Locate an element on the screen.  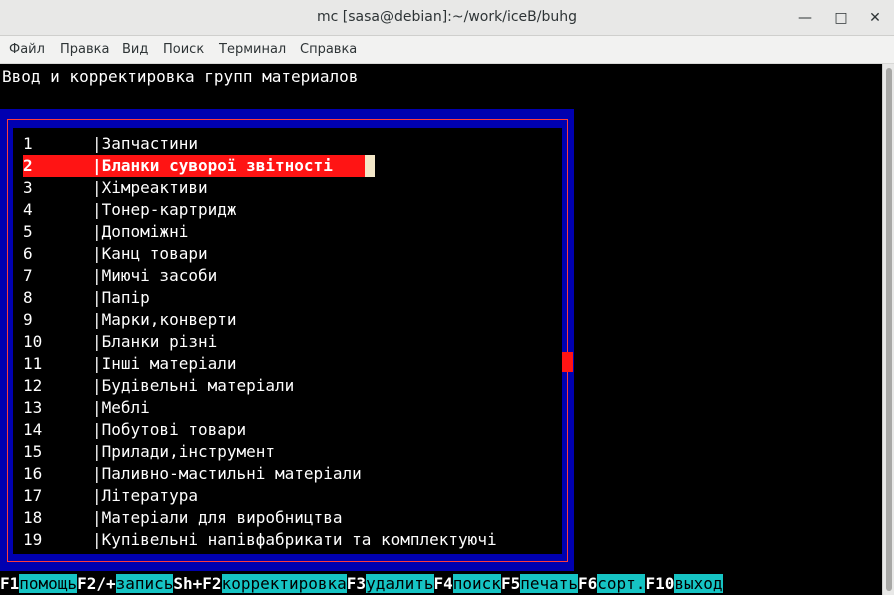
list-item: 7 |Миючі засоби is located at coordinates (120, 276).